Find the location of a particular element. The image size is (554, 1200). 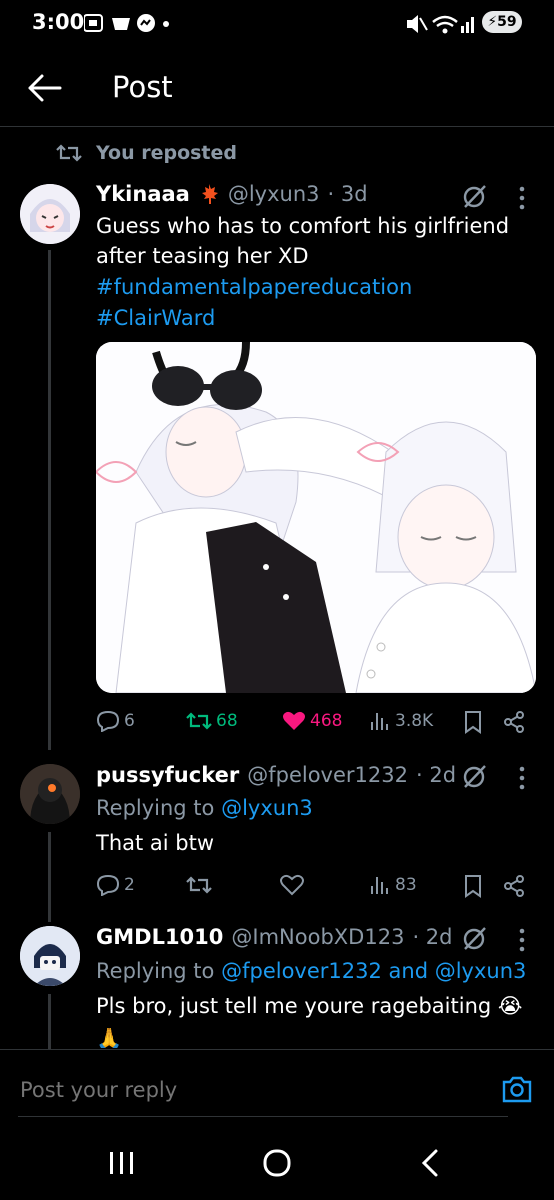

heart-icon is located at coordinates (292, 885).